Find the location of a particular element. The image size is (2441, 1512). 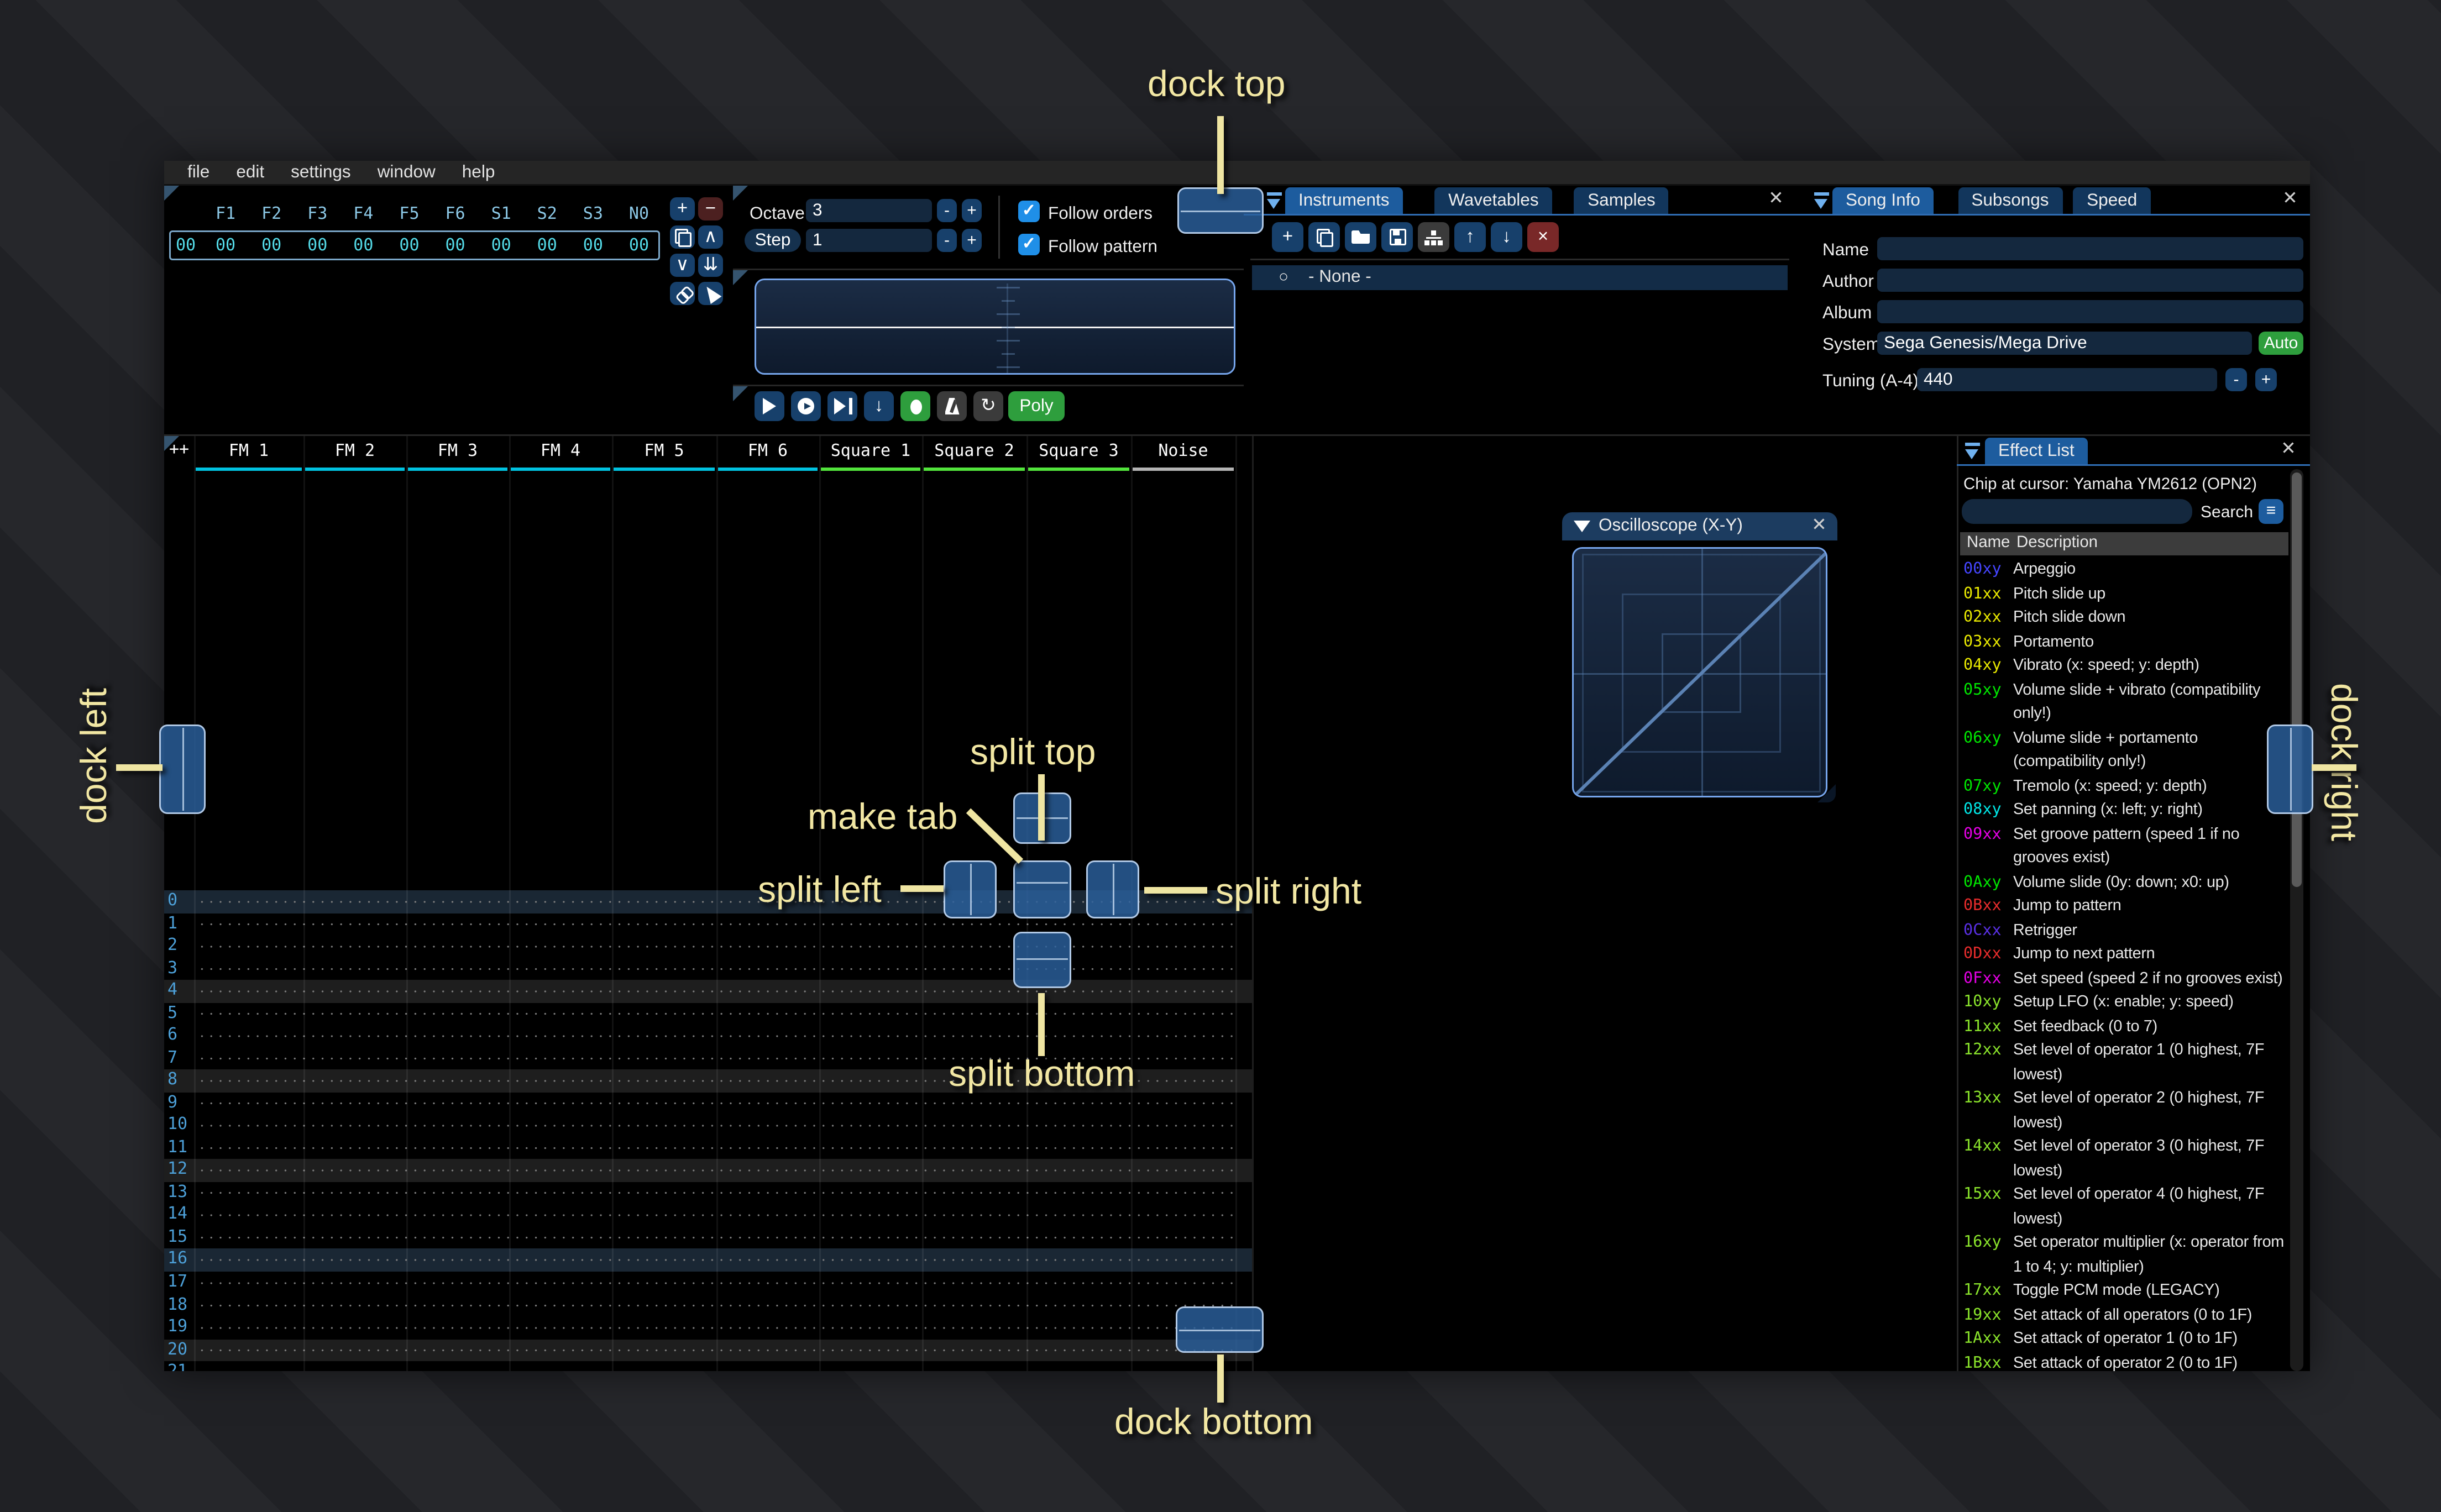

close-oscilloscope-icon: ✕ is located at coordinates (1819, 526).